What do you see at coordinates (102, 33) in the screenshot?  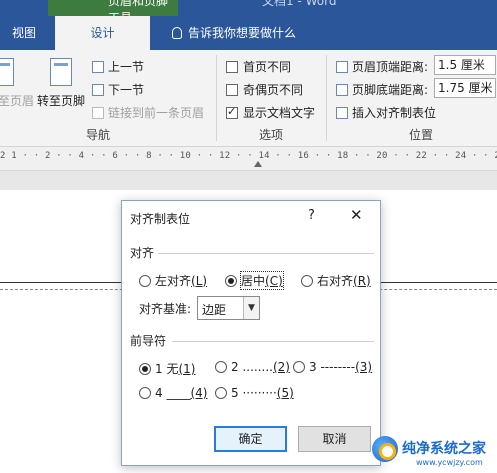 I see `tab-design: 设计` at bounding box center [102, 33].